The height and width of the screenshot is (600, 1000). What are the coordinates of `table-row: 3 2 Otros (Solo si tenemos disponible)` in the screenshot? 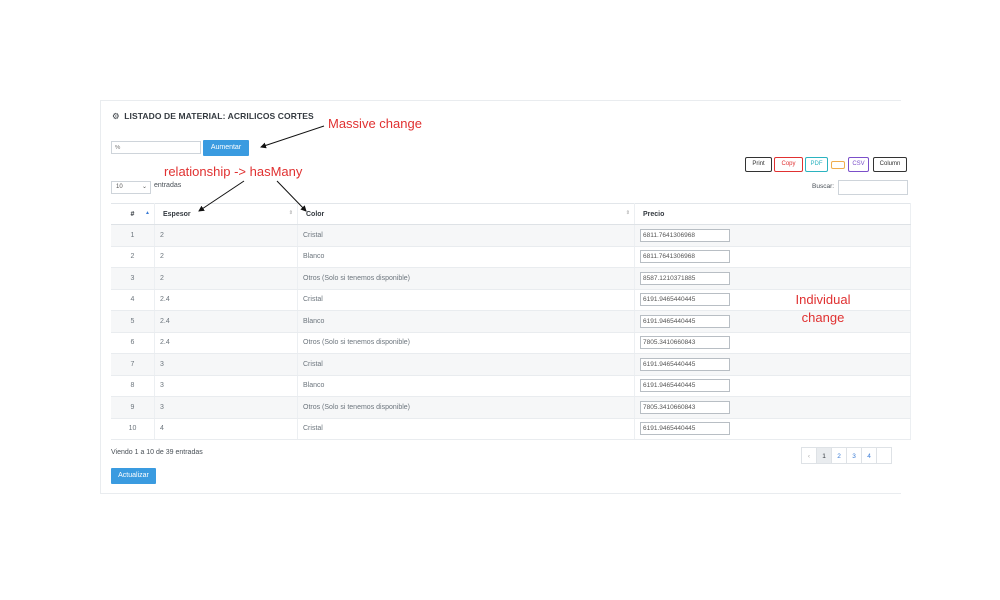 It's located at (511, 278).